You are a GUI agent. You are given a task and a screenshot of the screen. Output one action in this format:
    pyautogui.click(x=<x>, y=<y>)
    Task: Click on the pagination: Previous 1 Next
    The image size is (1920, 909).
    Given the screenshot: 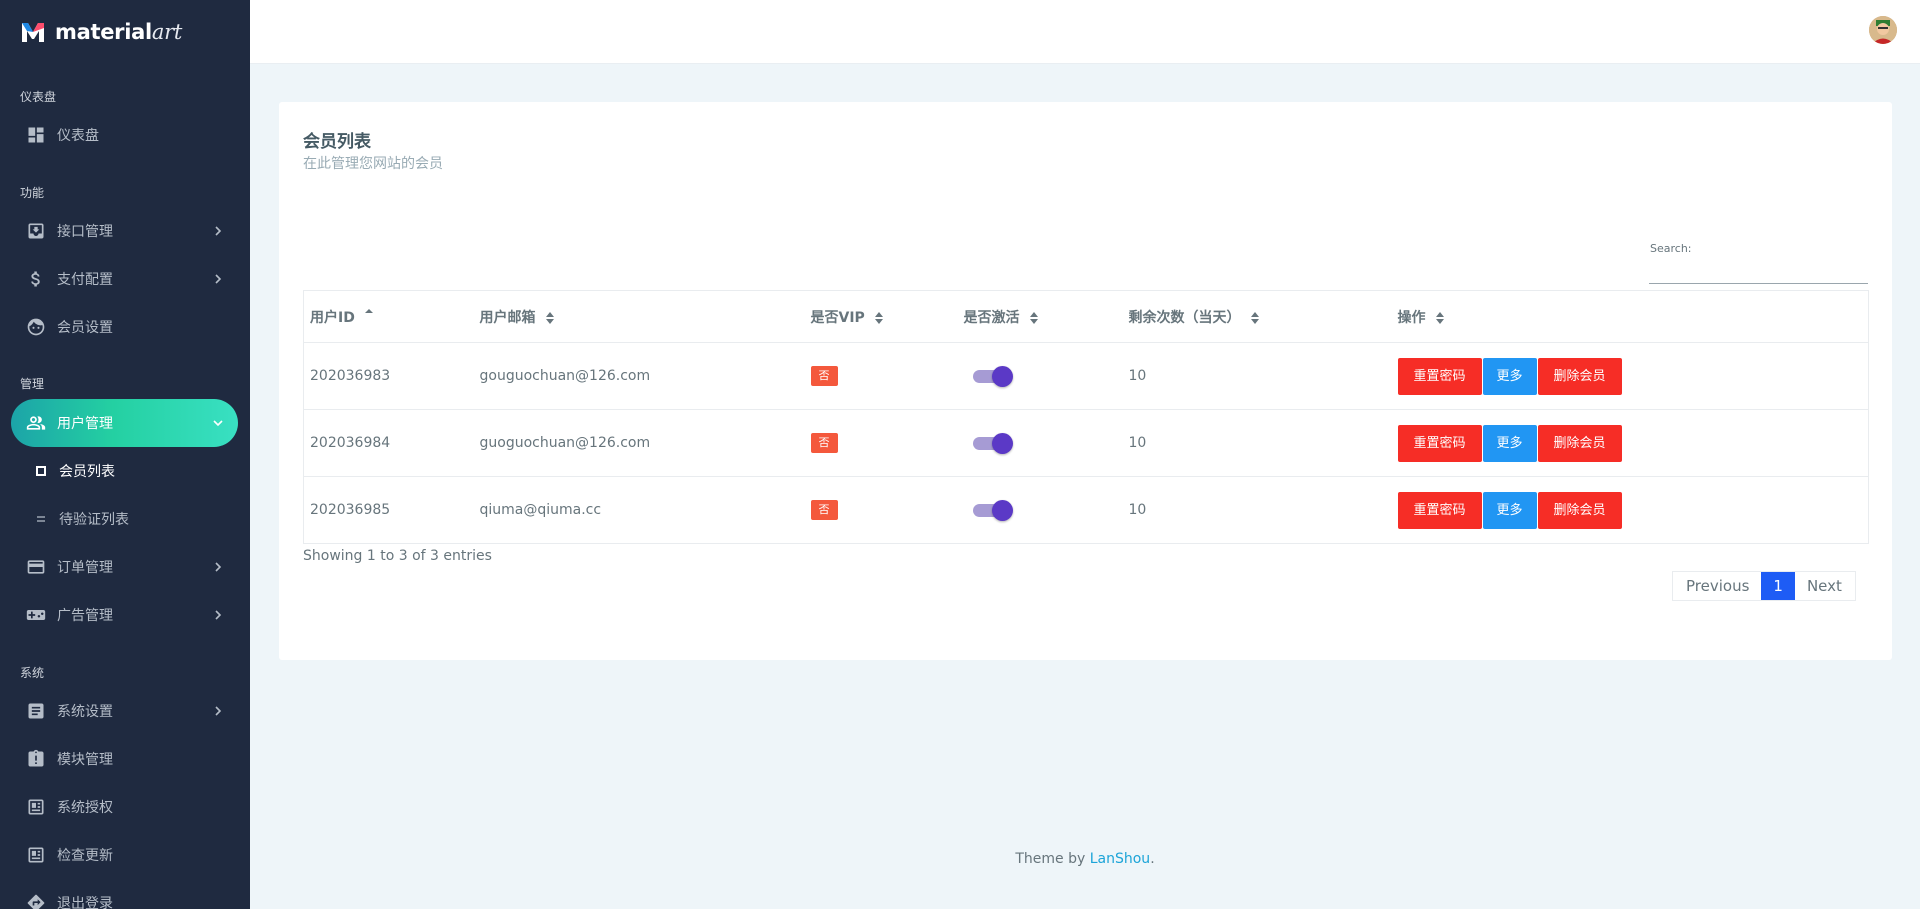 What is the action you would take?
    pyautogui.click(x=1764, y=586)
    